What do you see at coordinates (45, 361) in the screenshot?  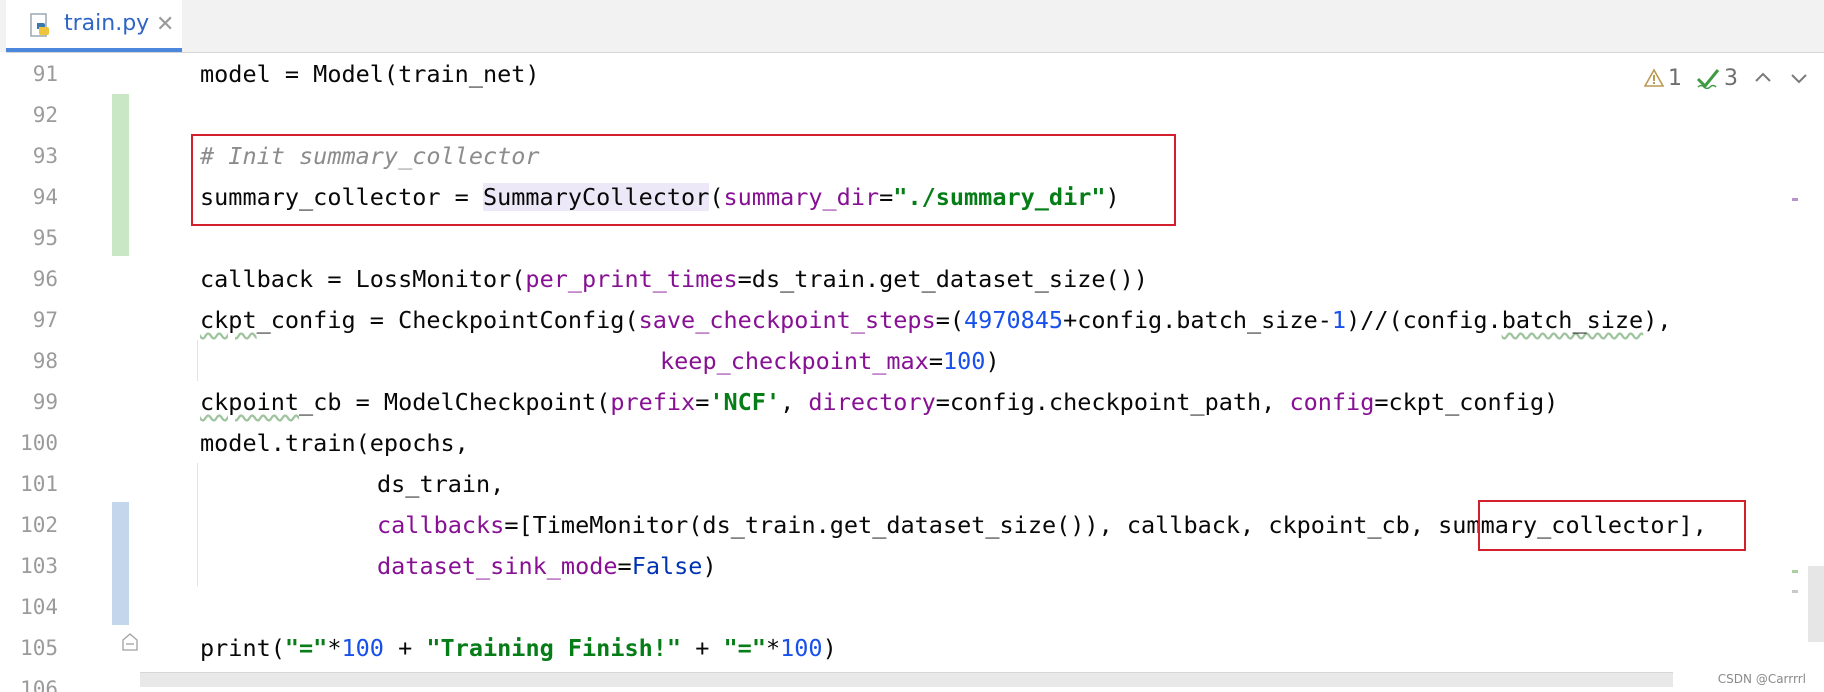 I see `line-number: 98` at bounding box center [45, 361].